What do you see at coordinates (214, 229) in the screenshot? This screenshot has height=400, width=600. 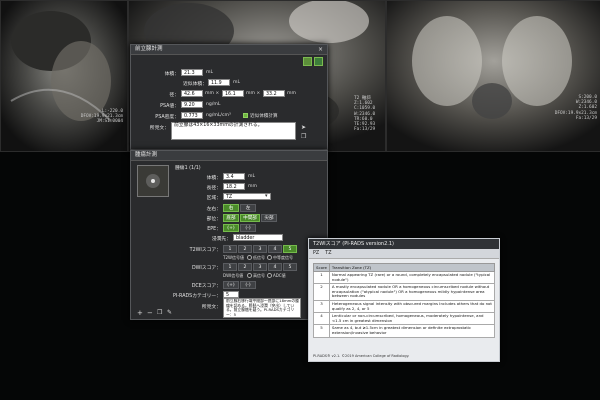 I see `epe-label: EPE：` at bounding box center [214, 229].